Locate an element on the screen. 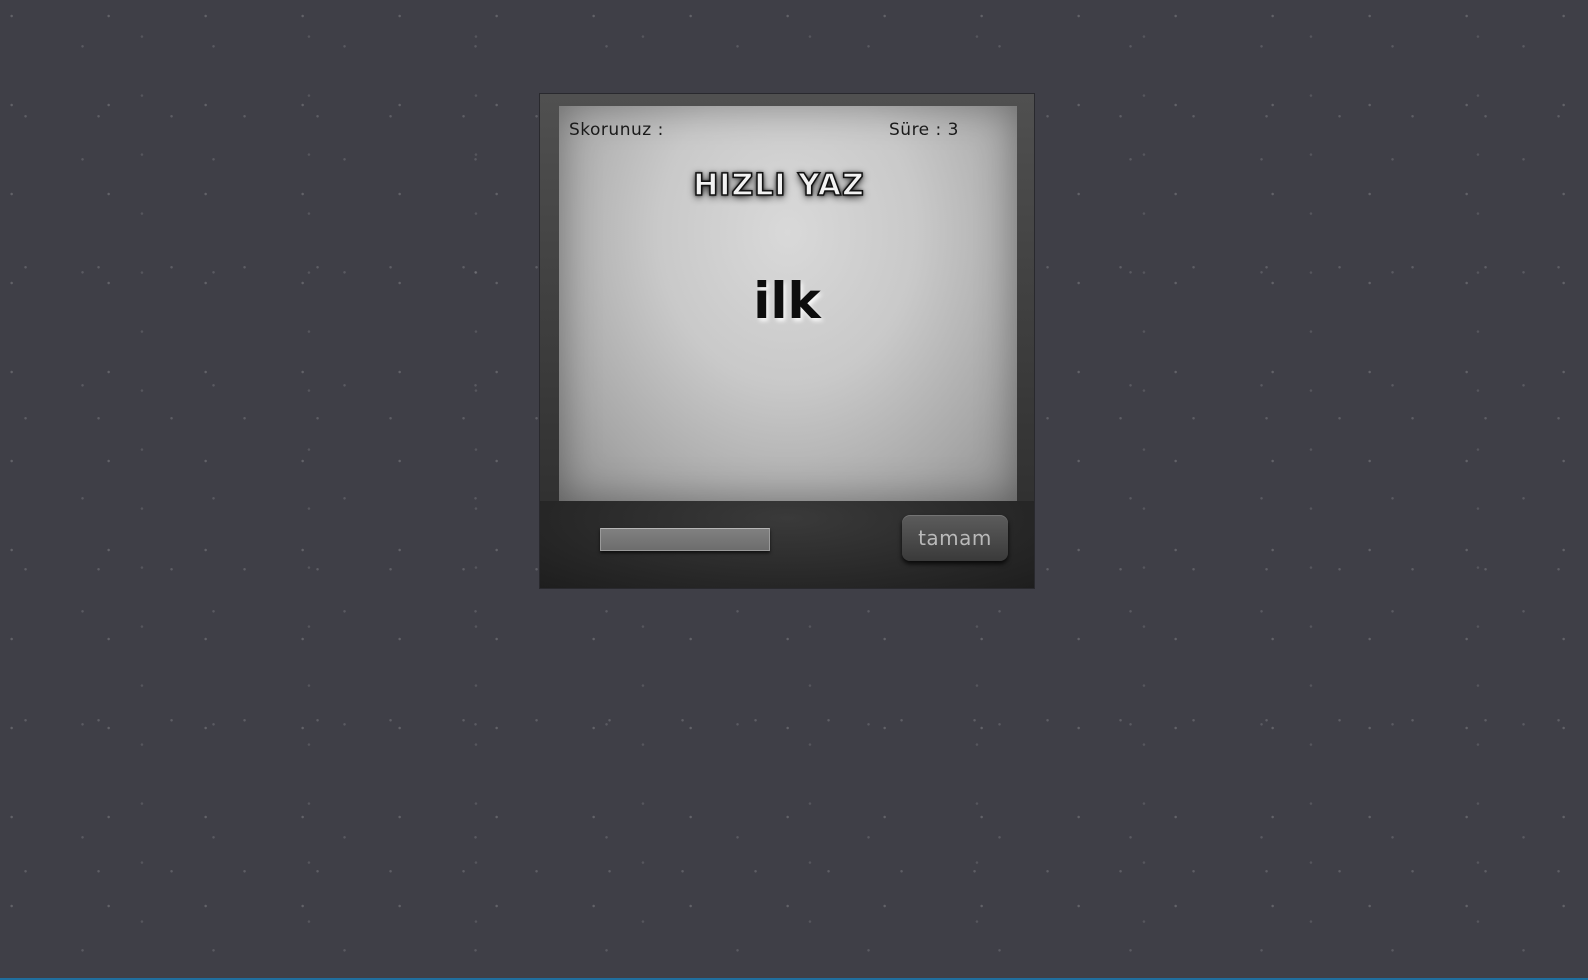 The image size is (1588, 980). target-word: ilk is located at coordinates (787, 301).